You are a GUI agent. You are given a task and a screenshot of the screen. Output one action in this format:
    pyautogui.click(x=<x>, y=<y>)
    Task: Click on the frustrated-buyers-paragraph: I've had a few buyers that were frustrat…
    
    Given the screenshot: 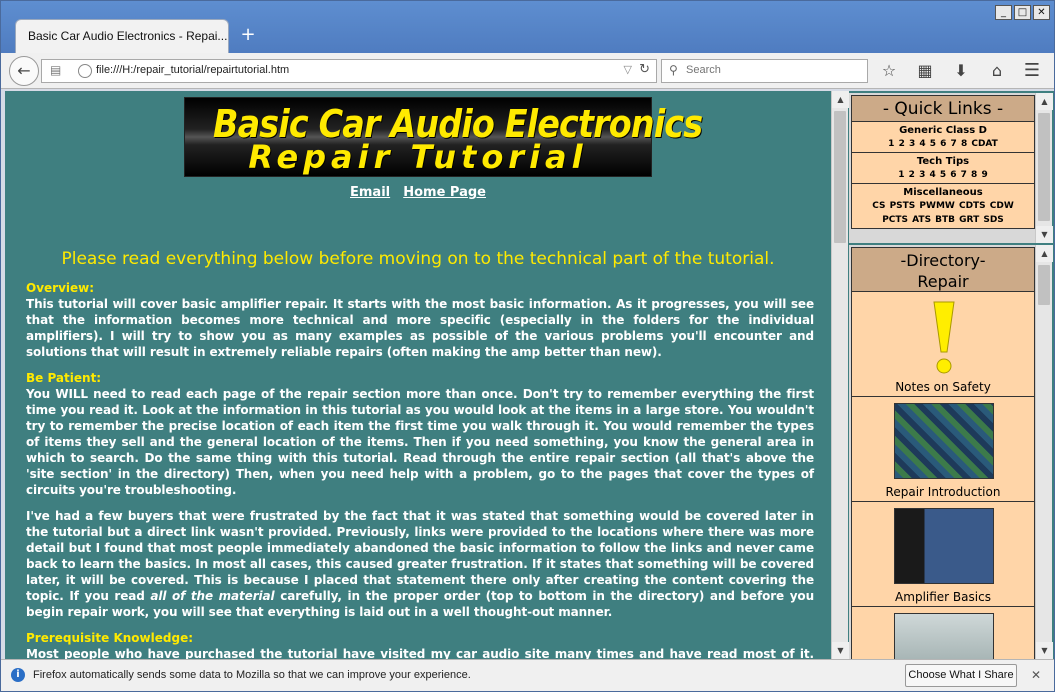 What is the action you would take?
    pyautogui.click(x=420, y=564)
    